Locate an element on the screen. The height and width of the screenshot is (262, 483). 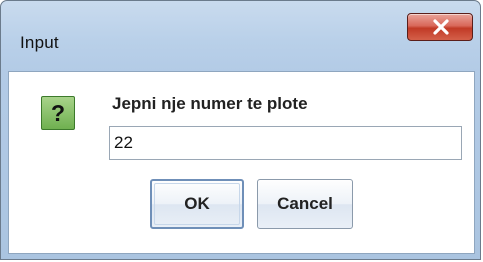
close-button is located at coordinates (440, 27).